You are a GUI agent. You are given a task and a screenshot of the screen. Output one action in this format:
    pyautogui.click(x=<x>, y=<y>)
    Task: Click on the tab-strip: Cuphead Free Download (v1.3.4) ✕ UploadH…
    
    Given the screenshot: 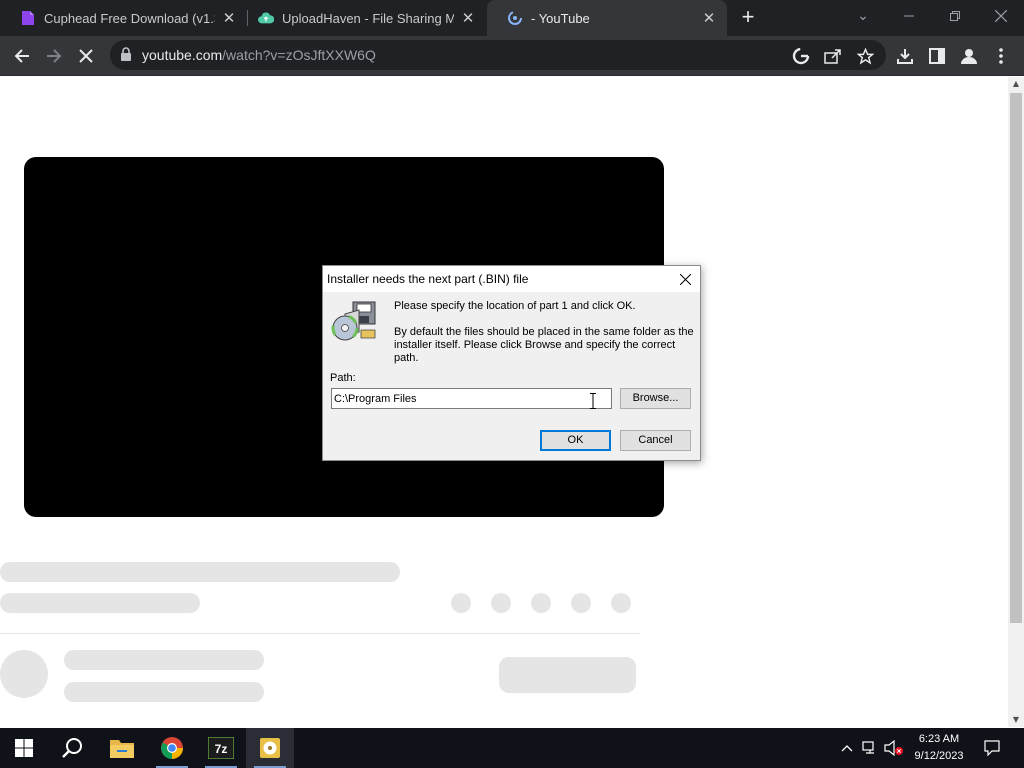 What is the action you would take?
    pyautogui.click(x=512, y=18)
    